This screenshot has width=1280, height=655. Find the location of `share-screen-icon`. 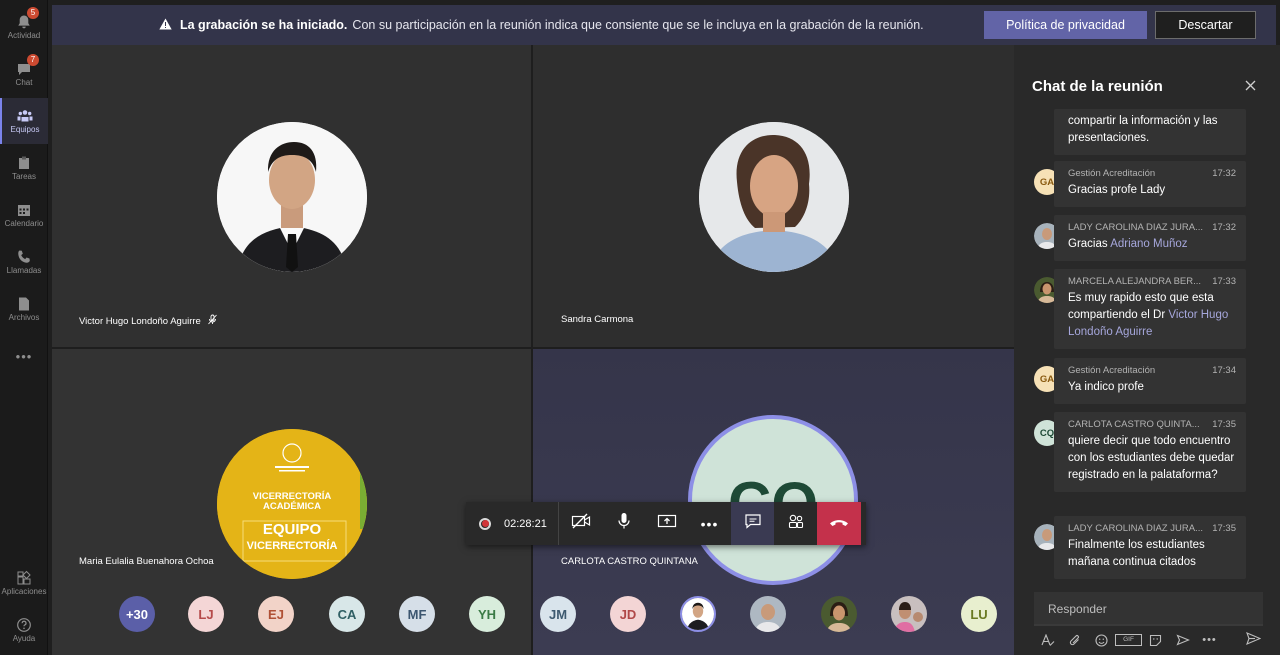

share-screen-icon is located at coordinates (667, 523).